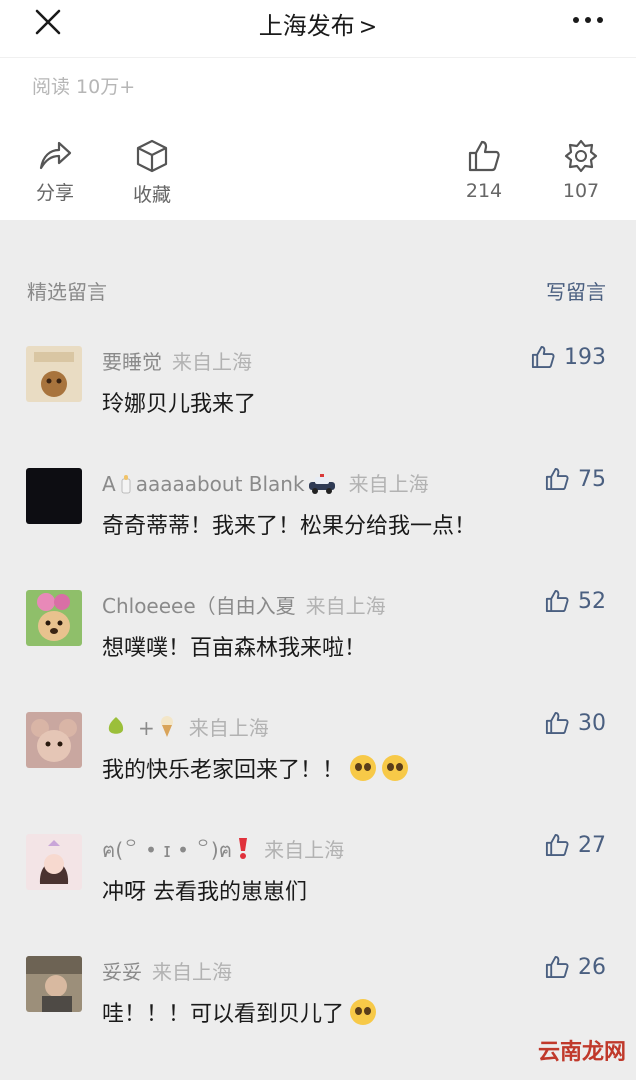 The image size is (636, 1080). Describe the element at coordinates (151, 195) in the screenshot. I see `collect-label: 收藏` at that location.